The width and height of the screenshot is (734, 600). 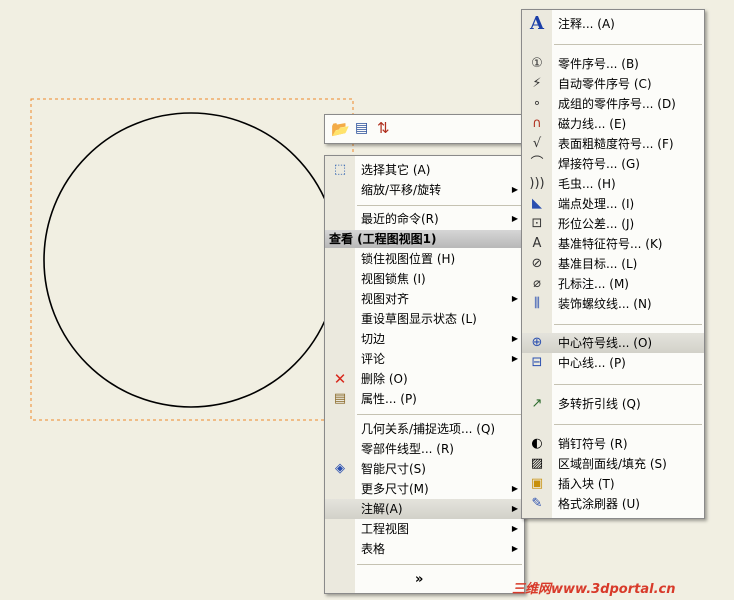 I want to click on menu-item-label: 切边, so click(x=373, y=339).